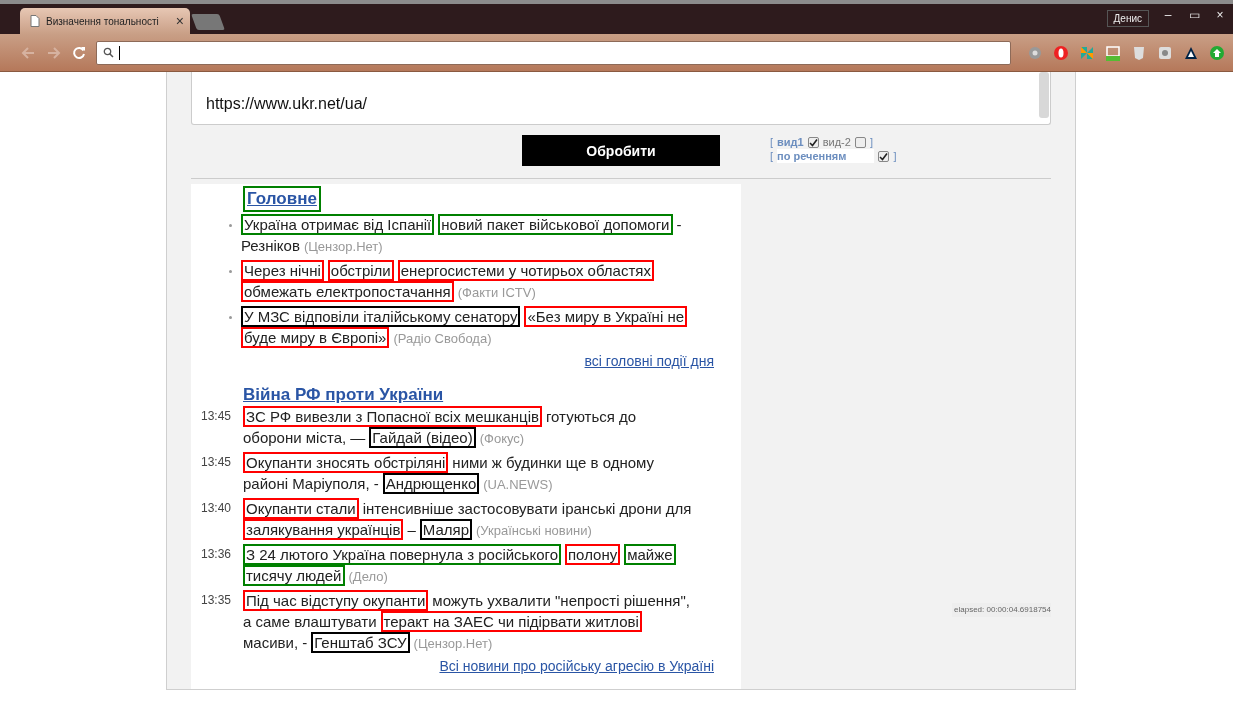  What do you see at coordinates (1220, 15) in the screenshot?
I see `window-button: ×` at bounding box center [1220, 15].